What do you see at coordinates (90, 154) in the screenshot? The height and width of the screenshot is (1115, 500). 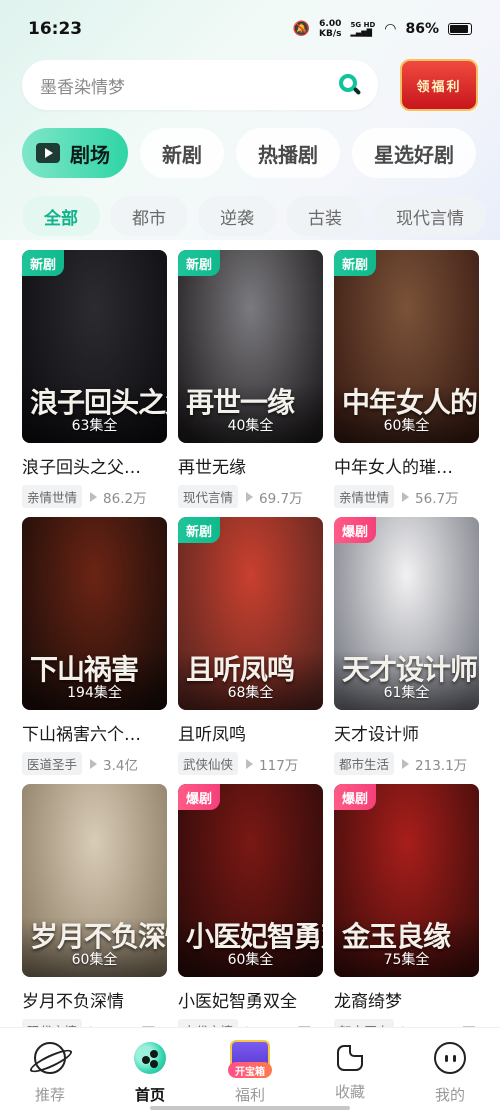 I see `tab-label: 剧场` at bounding box center [90, 154].